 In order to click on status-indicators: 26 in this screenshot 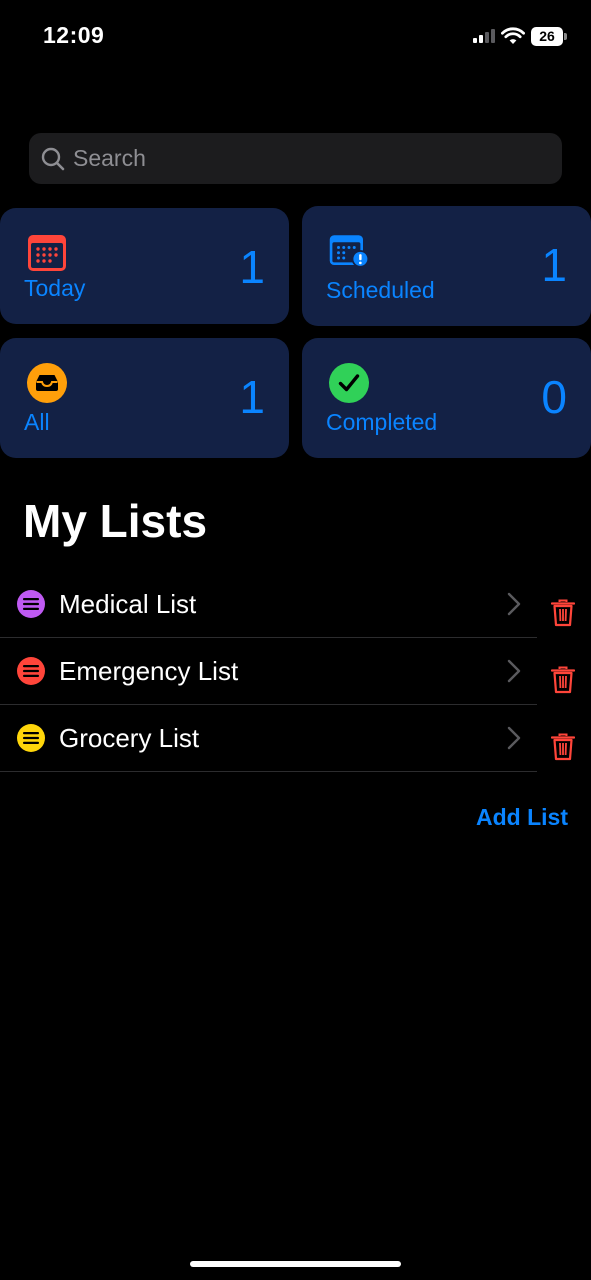, I will do `click(520, 36)`.